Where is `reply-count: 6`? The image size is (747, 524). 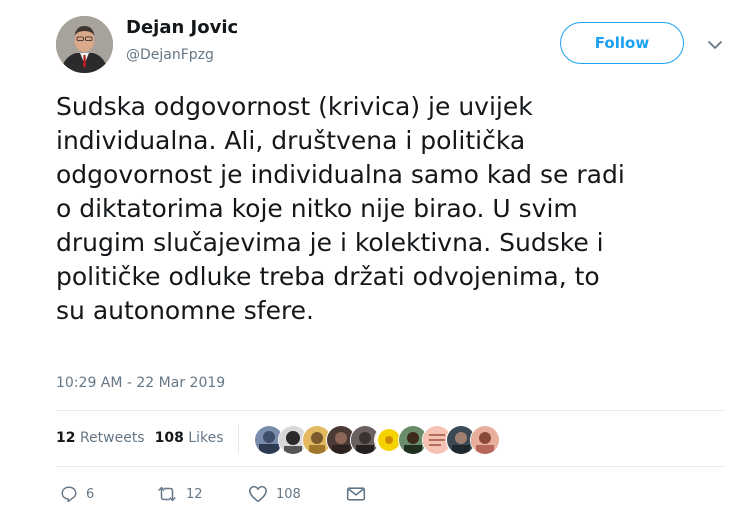
reply-count: 6 is located at coordinates (90, 494).